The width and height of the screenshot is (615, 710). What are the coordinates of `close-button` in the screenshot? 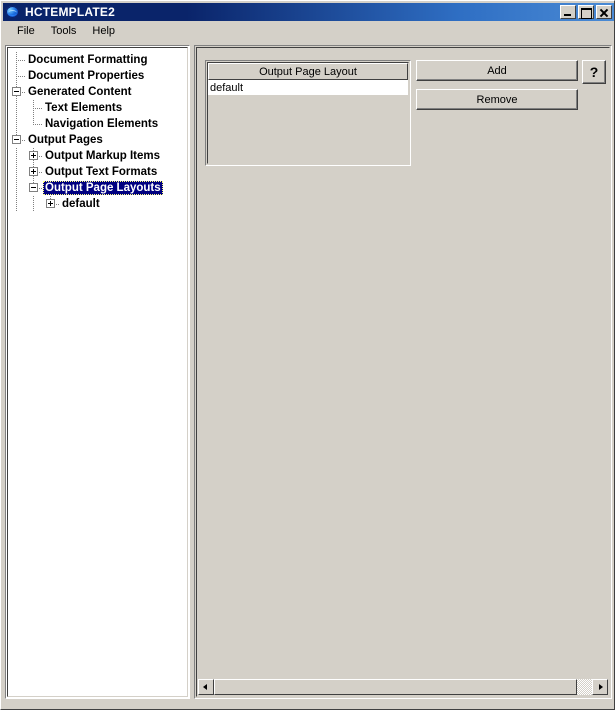 It's located at (604, 12).